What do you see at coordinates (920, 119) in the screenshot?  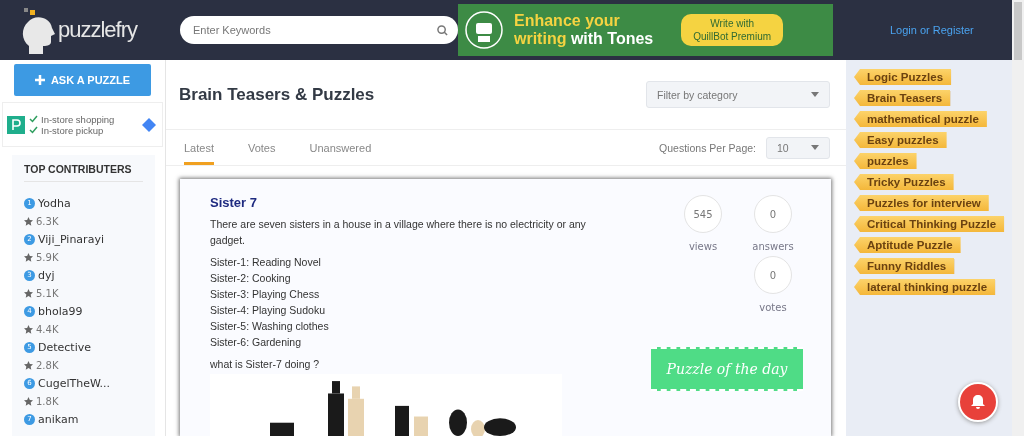 I see `category-tag: mathematical puzzle` at bounding box center [920, 119].